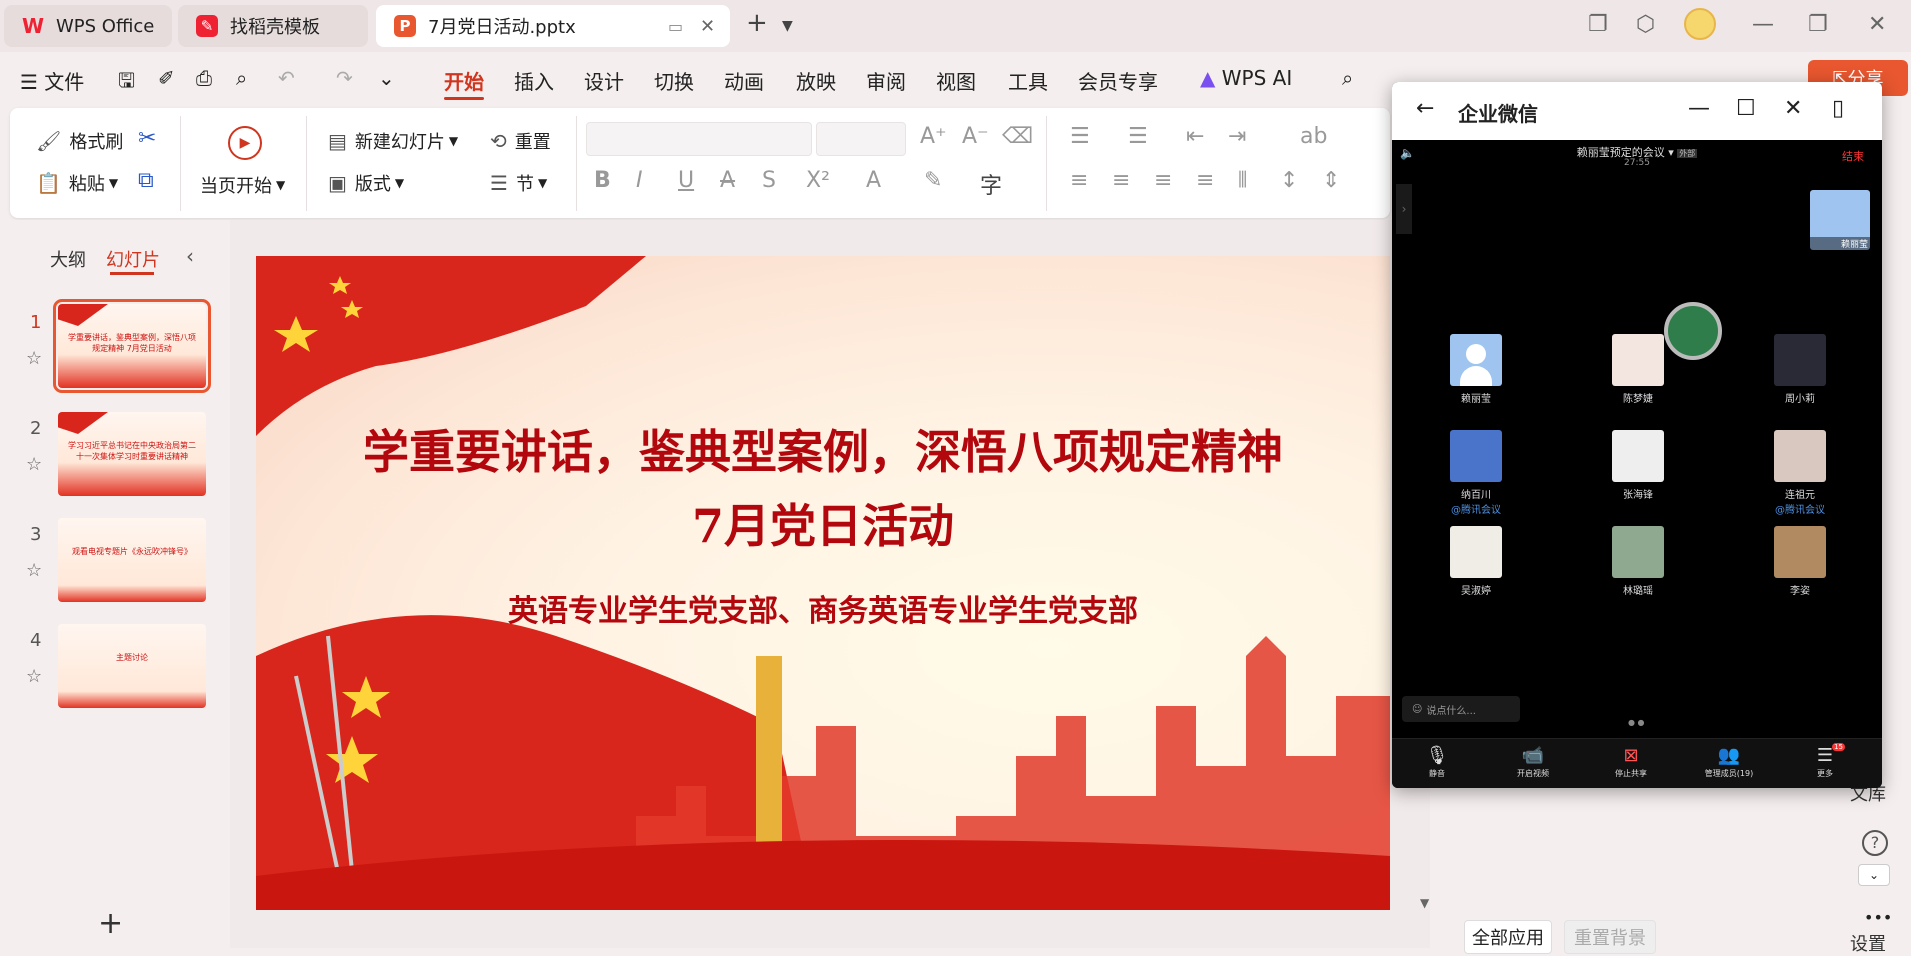 The image size is (1911, 956). What do you see at coordinates (1017, 136) in the screenshot?
I see `clear-format-icon: ⌫` at bounding box center [1017, 136].